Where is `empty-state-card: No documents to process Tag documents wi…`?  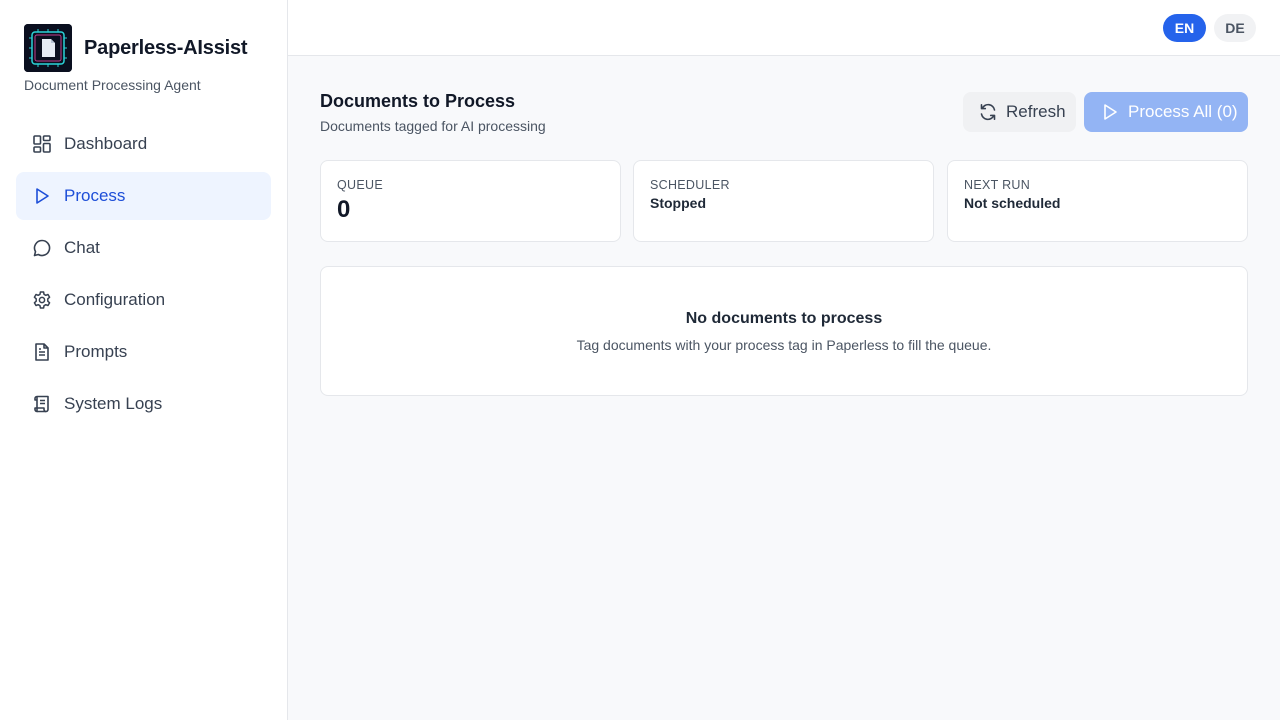 empty-state-card: No documents to process Tag documents wi… is located at coordinates (784, 331).